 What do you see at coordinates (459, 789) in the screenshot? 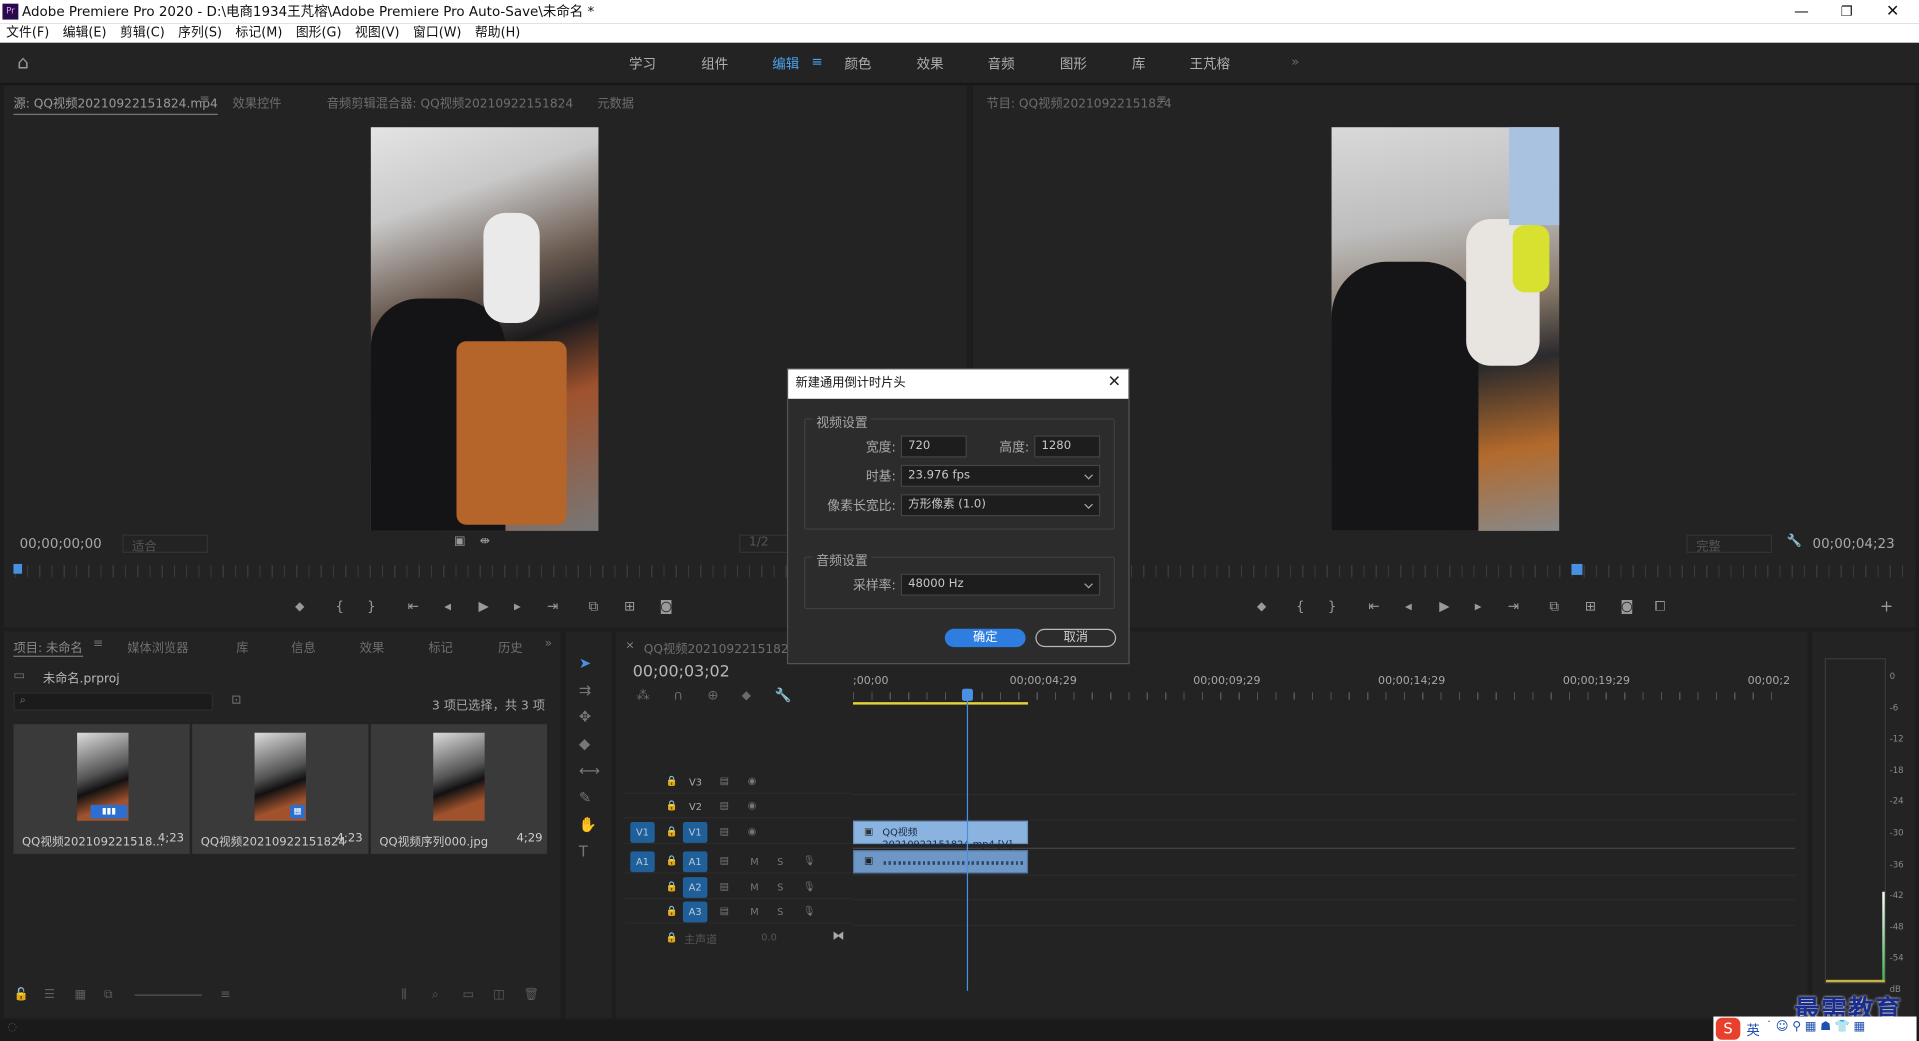
I see `project-item: QQ视频序列000.jpg 4;29` at bounding box center [459, 789].